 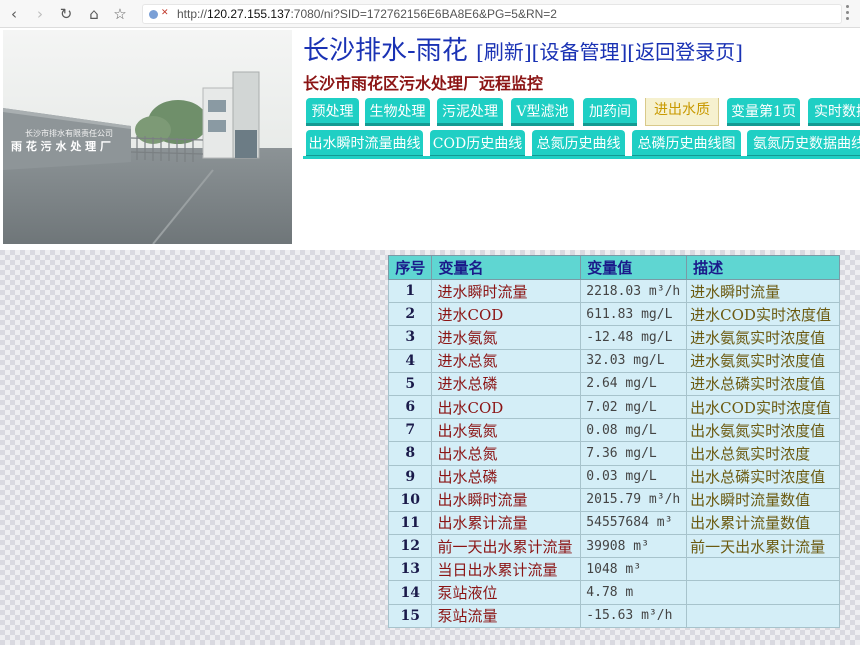 I want to click on variable-value: 4.78 m, so click(x=634, y=592).